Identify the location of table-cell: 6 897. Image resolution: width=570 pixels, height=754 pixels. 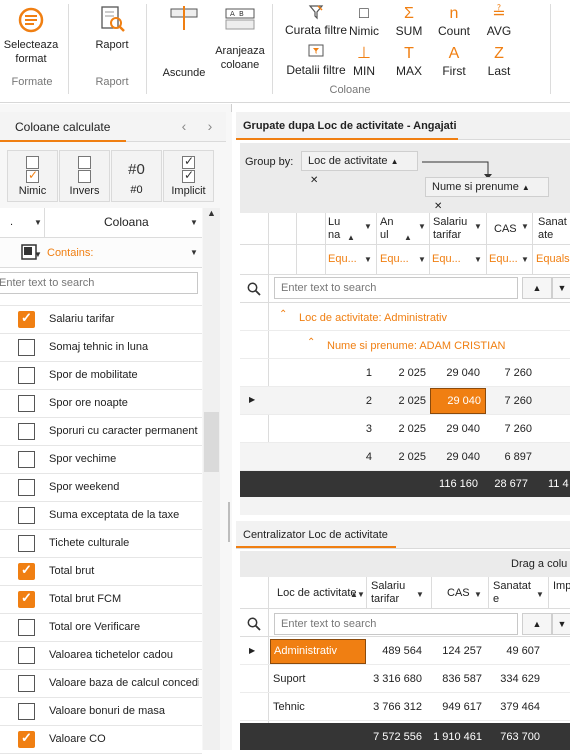
(510, 457).